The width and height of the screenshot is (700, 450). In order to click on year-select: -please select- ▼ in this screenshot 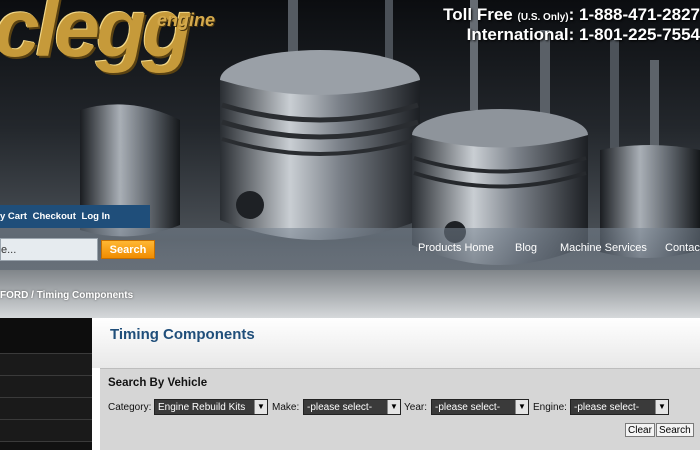, I will do `click(480, 407)`.